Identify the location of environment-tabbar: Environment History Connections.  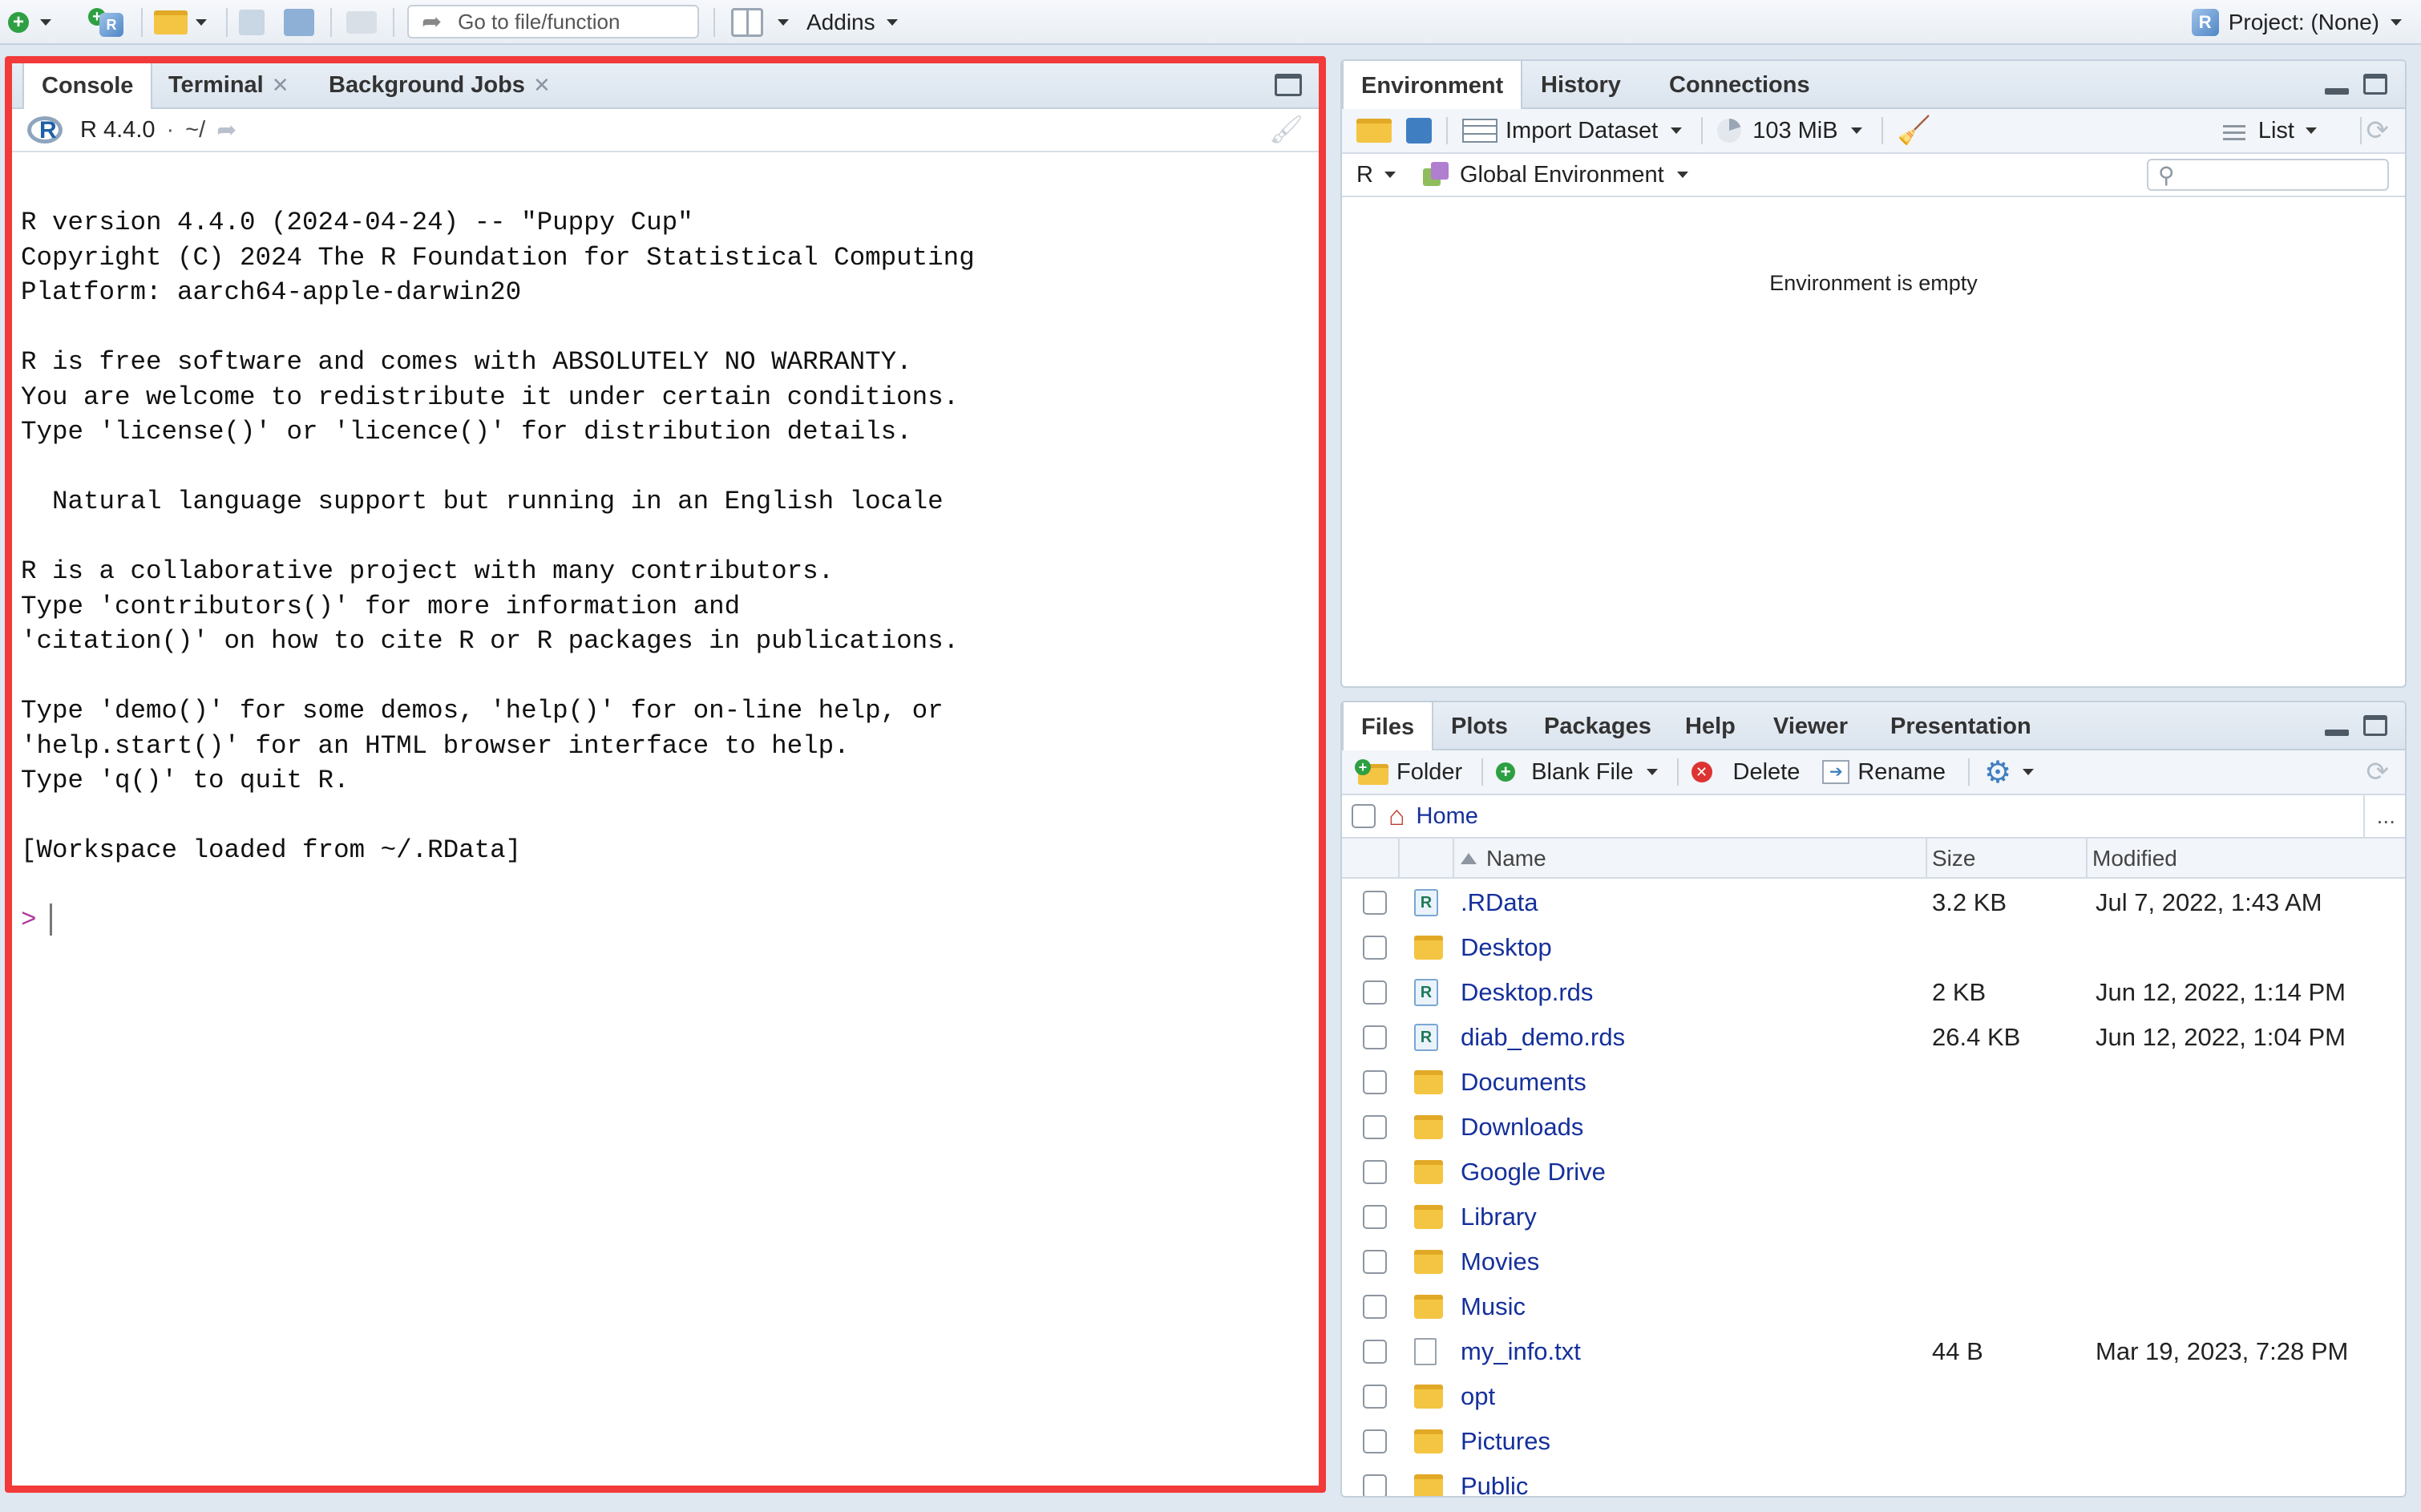
(1873, 86).